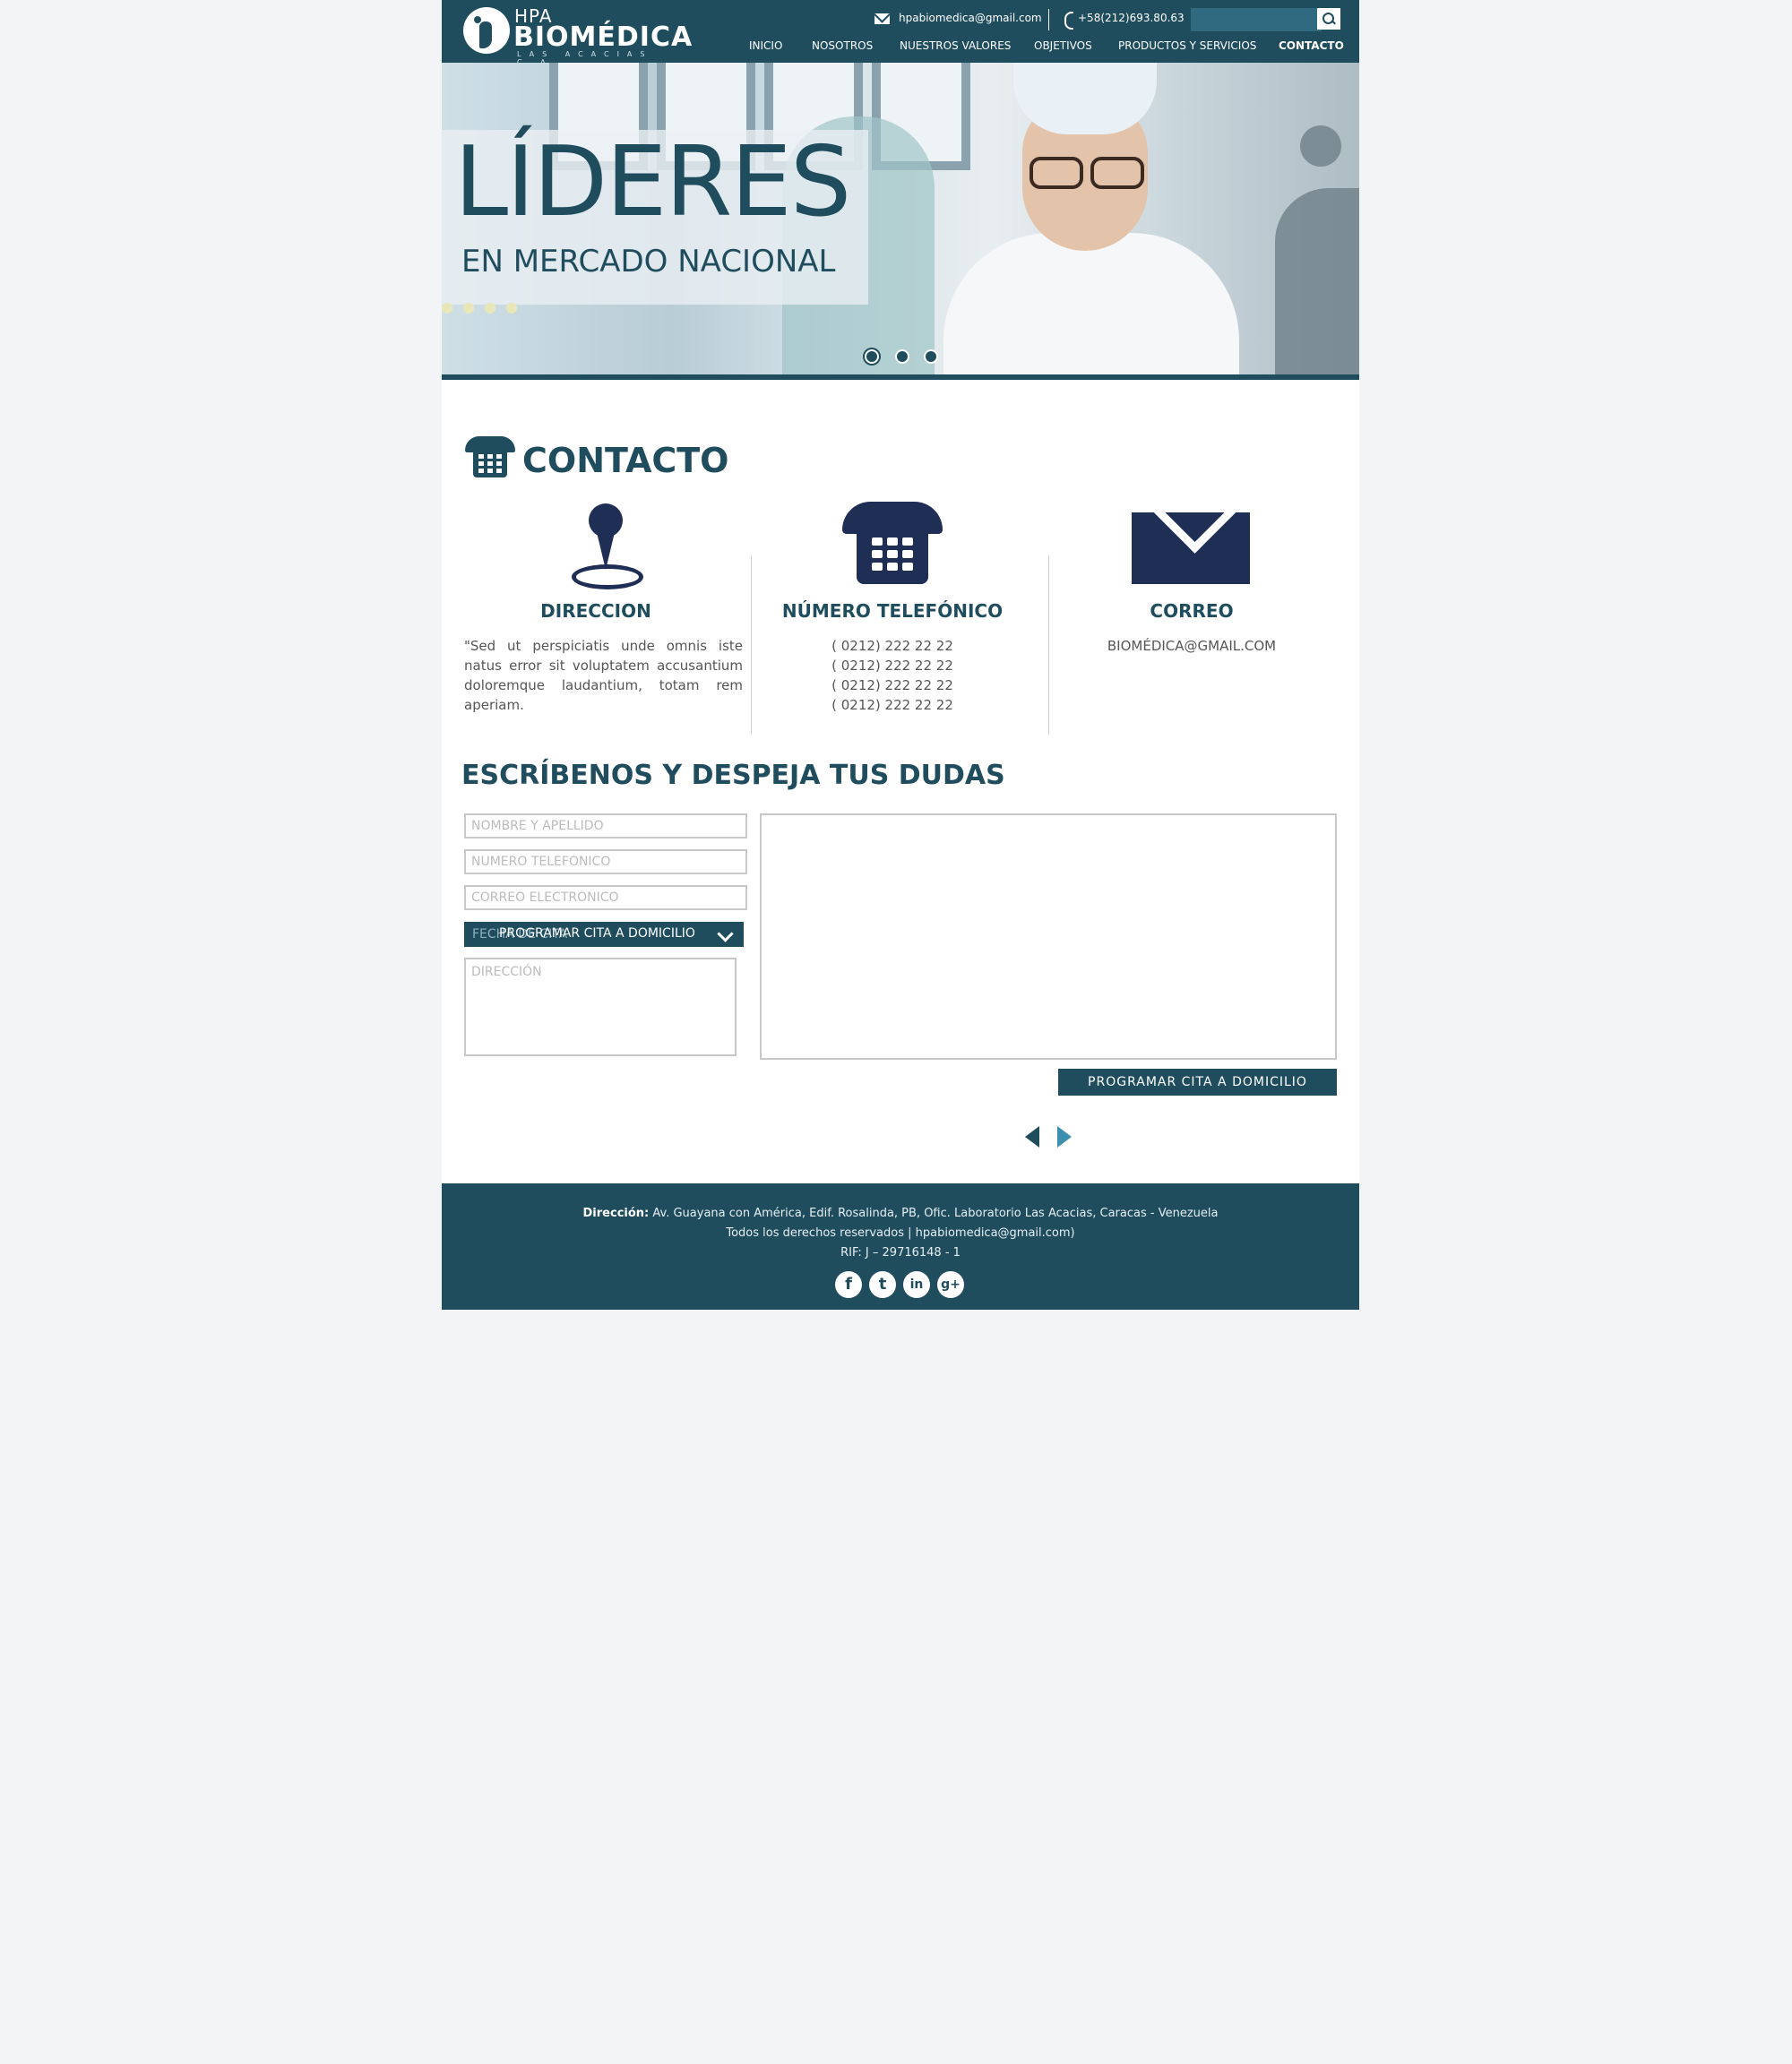  What do you see at coordinates (883, 1284) in the screenshot?
I see `twitter-icon: t` at bounding box center [883, 1284].